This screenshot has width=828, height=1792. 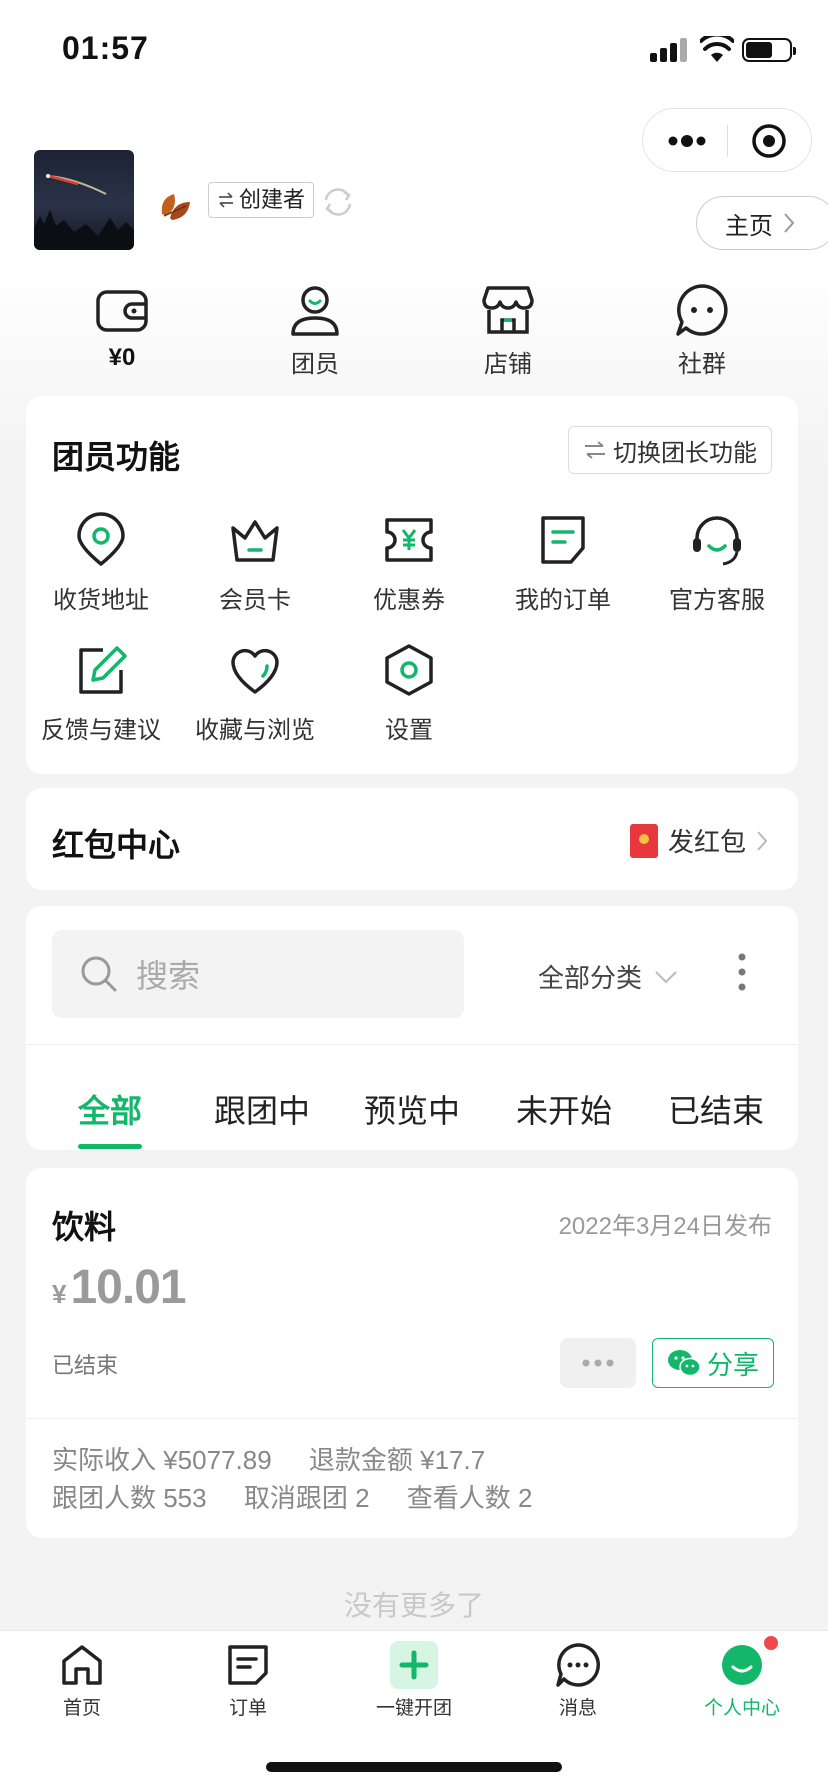 I want to click on tab-preview: 预览中, so click(x=412, y=1109).